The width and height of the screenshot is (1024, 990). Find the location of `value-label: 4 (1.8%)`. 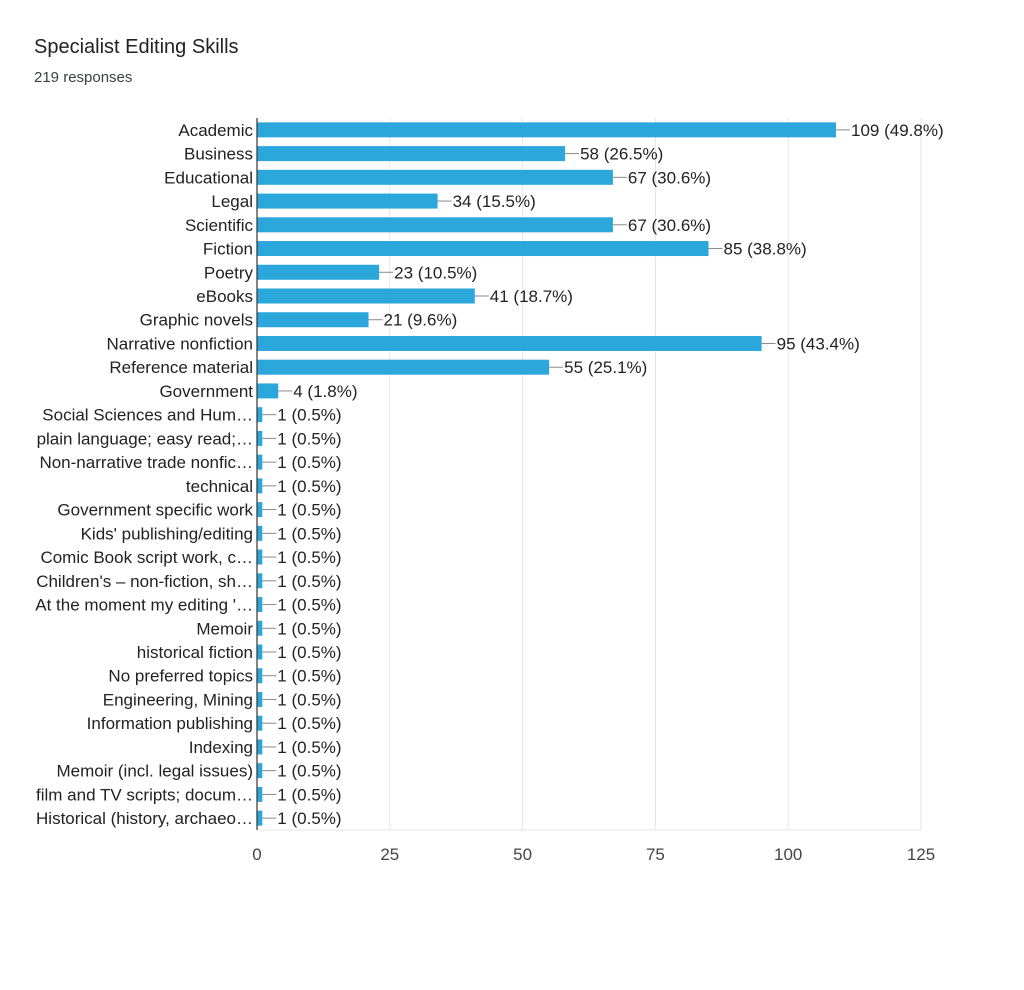

value-label: 4 (1.8%) is located at coordinates (325, 391).